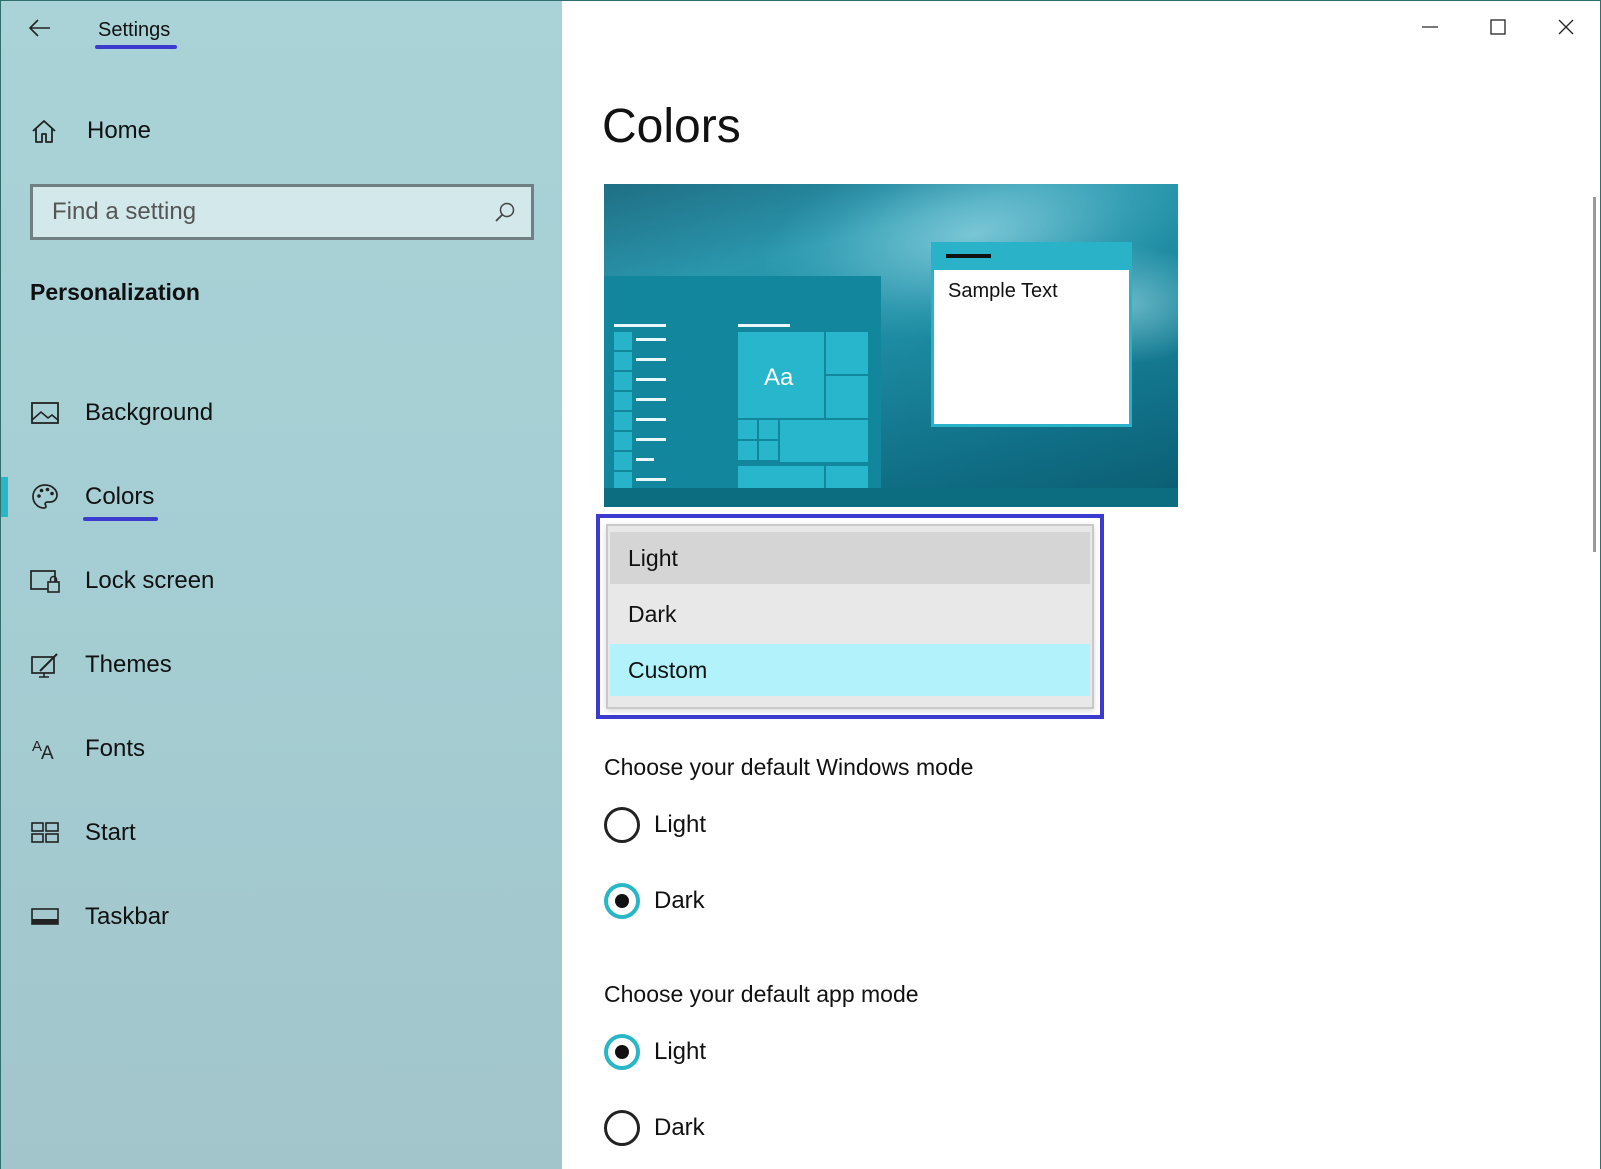 The width and height of the screenshot is (1601, 1169). I want to click on color-mode-dropdown: Light Dark Custom, so click(850, 616).